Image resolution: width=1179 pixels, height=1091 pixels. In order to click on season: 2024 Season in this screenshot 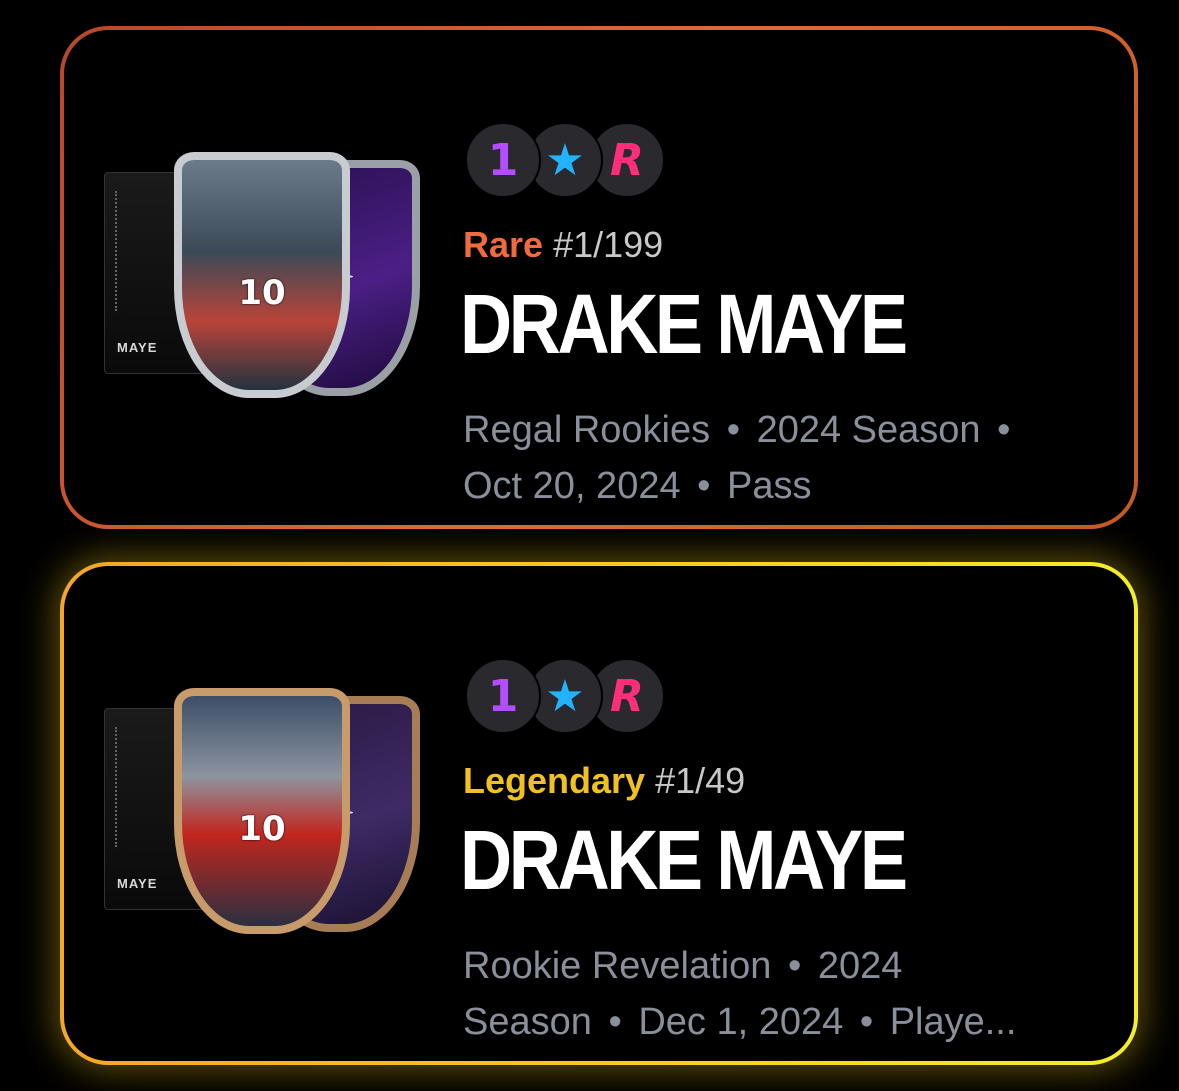, I will do `click(868, 430)`.